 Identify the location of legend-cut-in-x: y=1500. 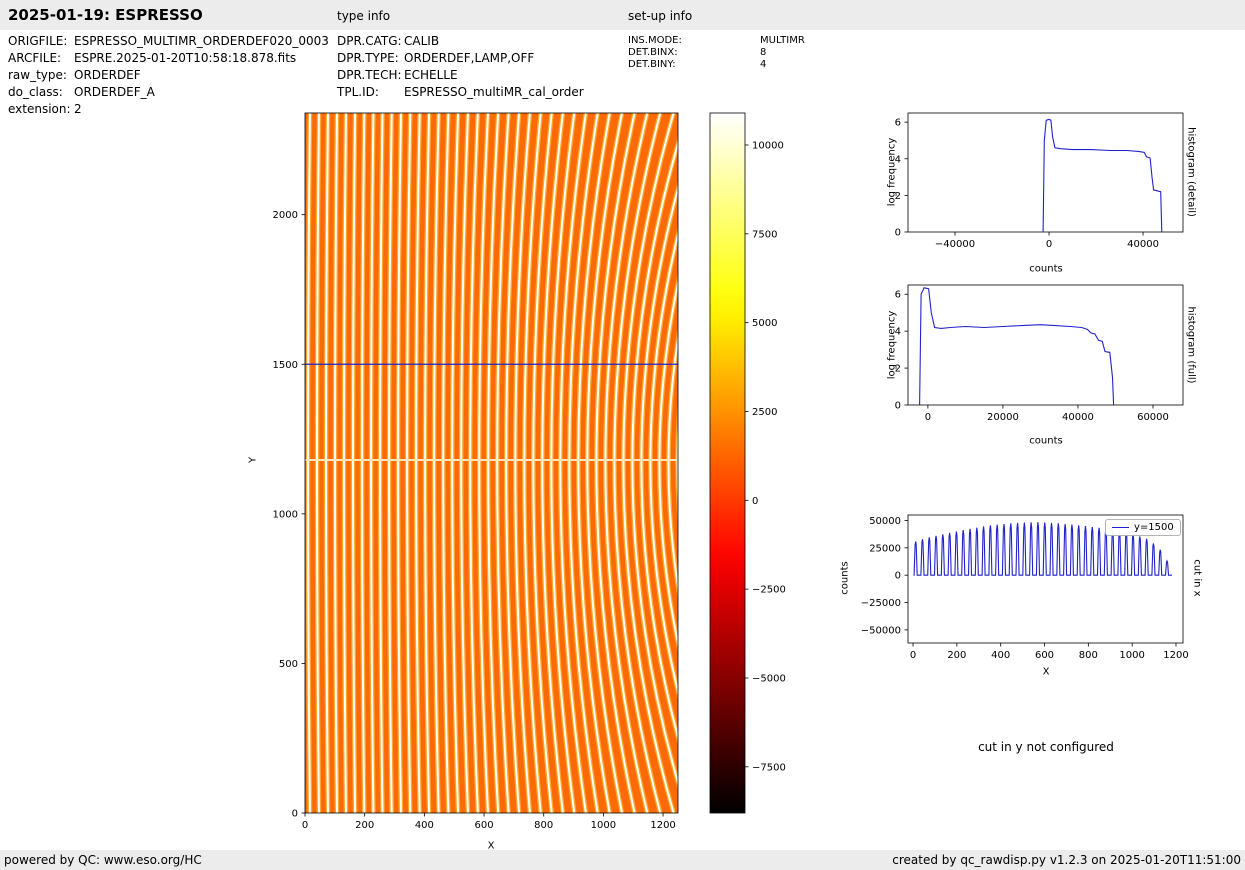
(1143, 527).